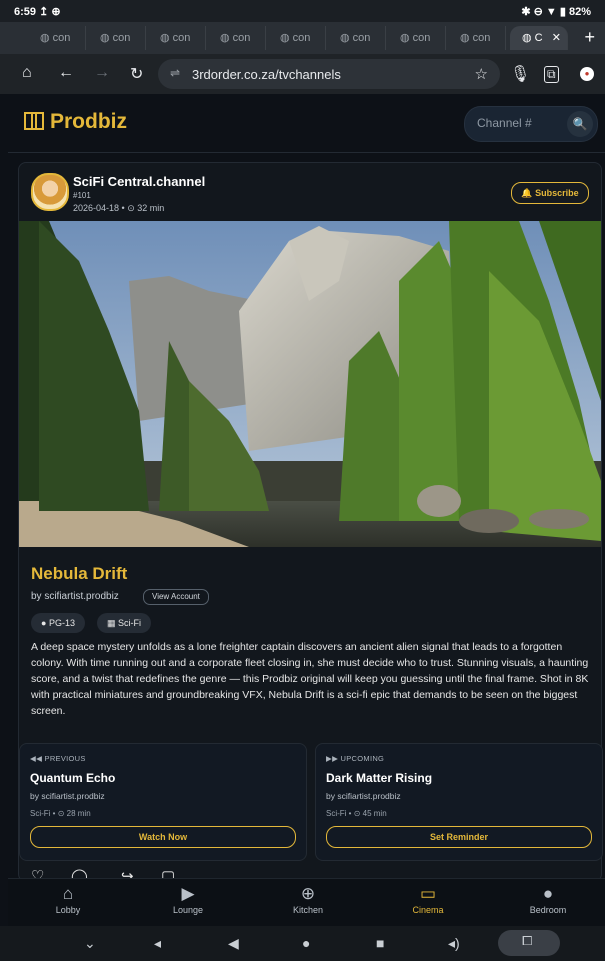 The image size is (605, 961). Describe the element at coordinates (111, 623) in the screenshot. I see `film-icon: ▦` at that location.